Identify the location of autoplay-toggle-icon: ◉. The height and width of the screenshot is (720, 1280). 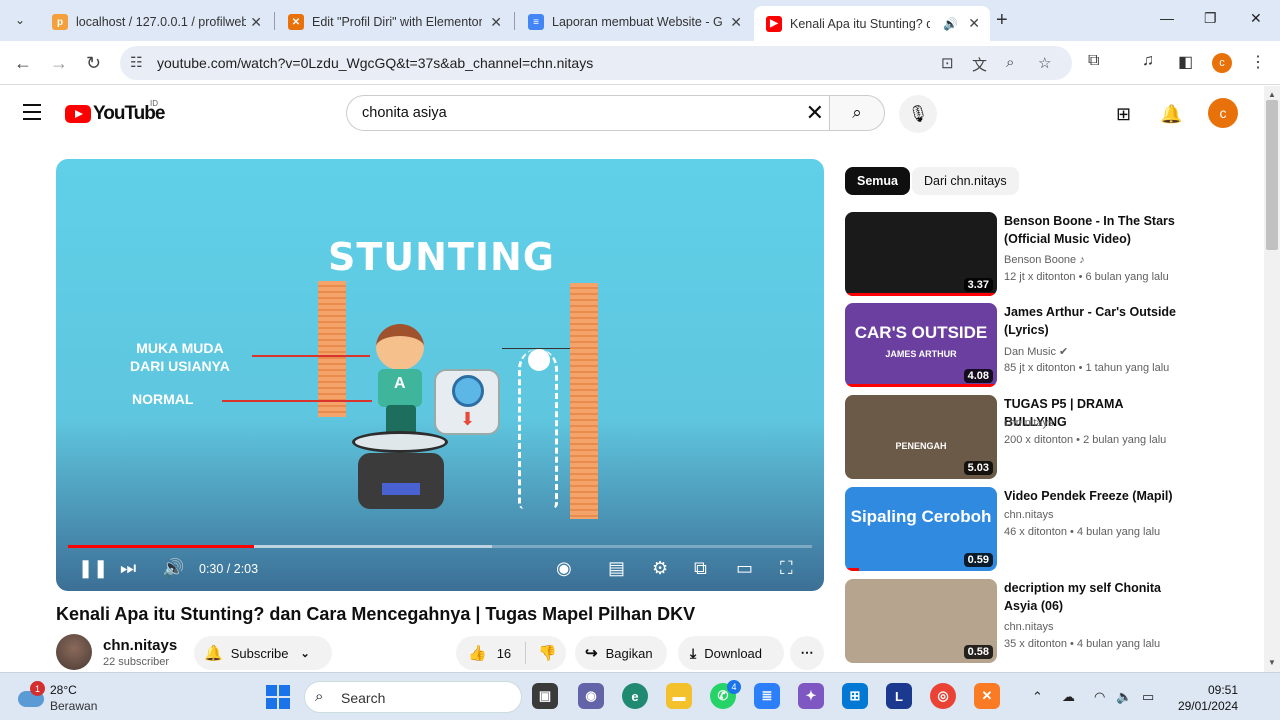
(564, 568).